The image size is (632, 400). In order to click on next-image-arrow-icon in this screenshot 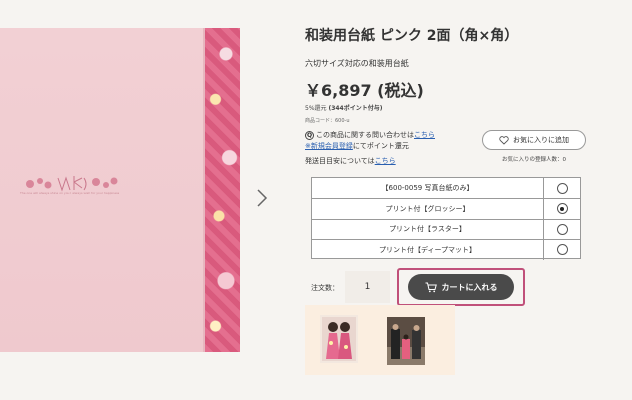, I will do `click(262, 198)`.